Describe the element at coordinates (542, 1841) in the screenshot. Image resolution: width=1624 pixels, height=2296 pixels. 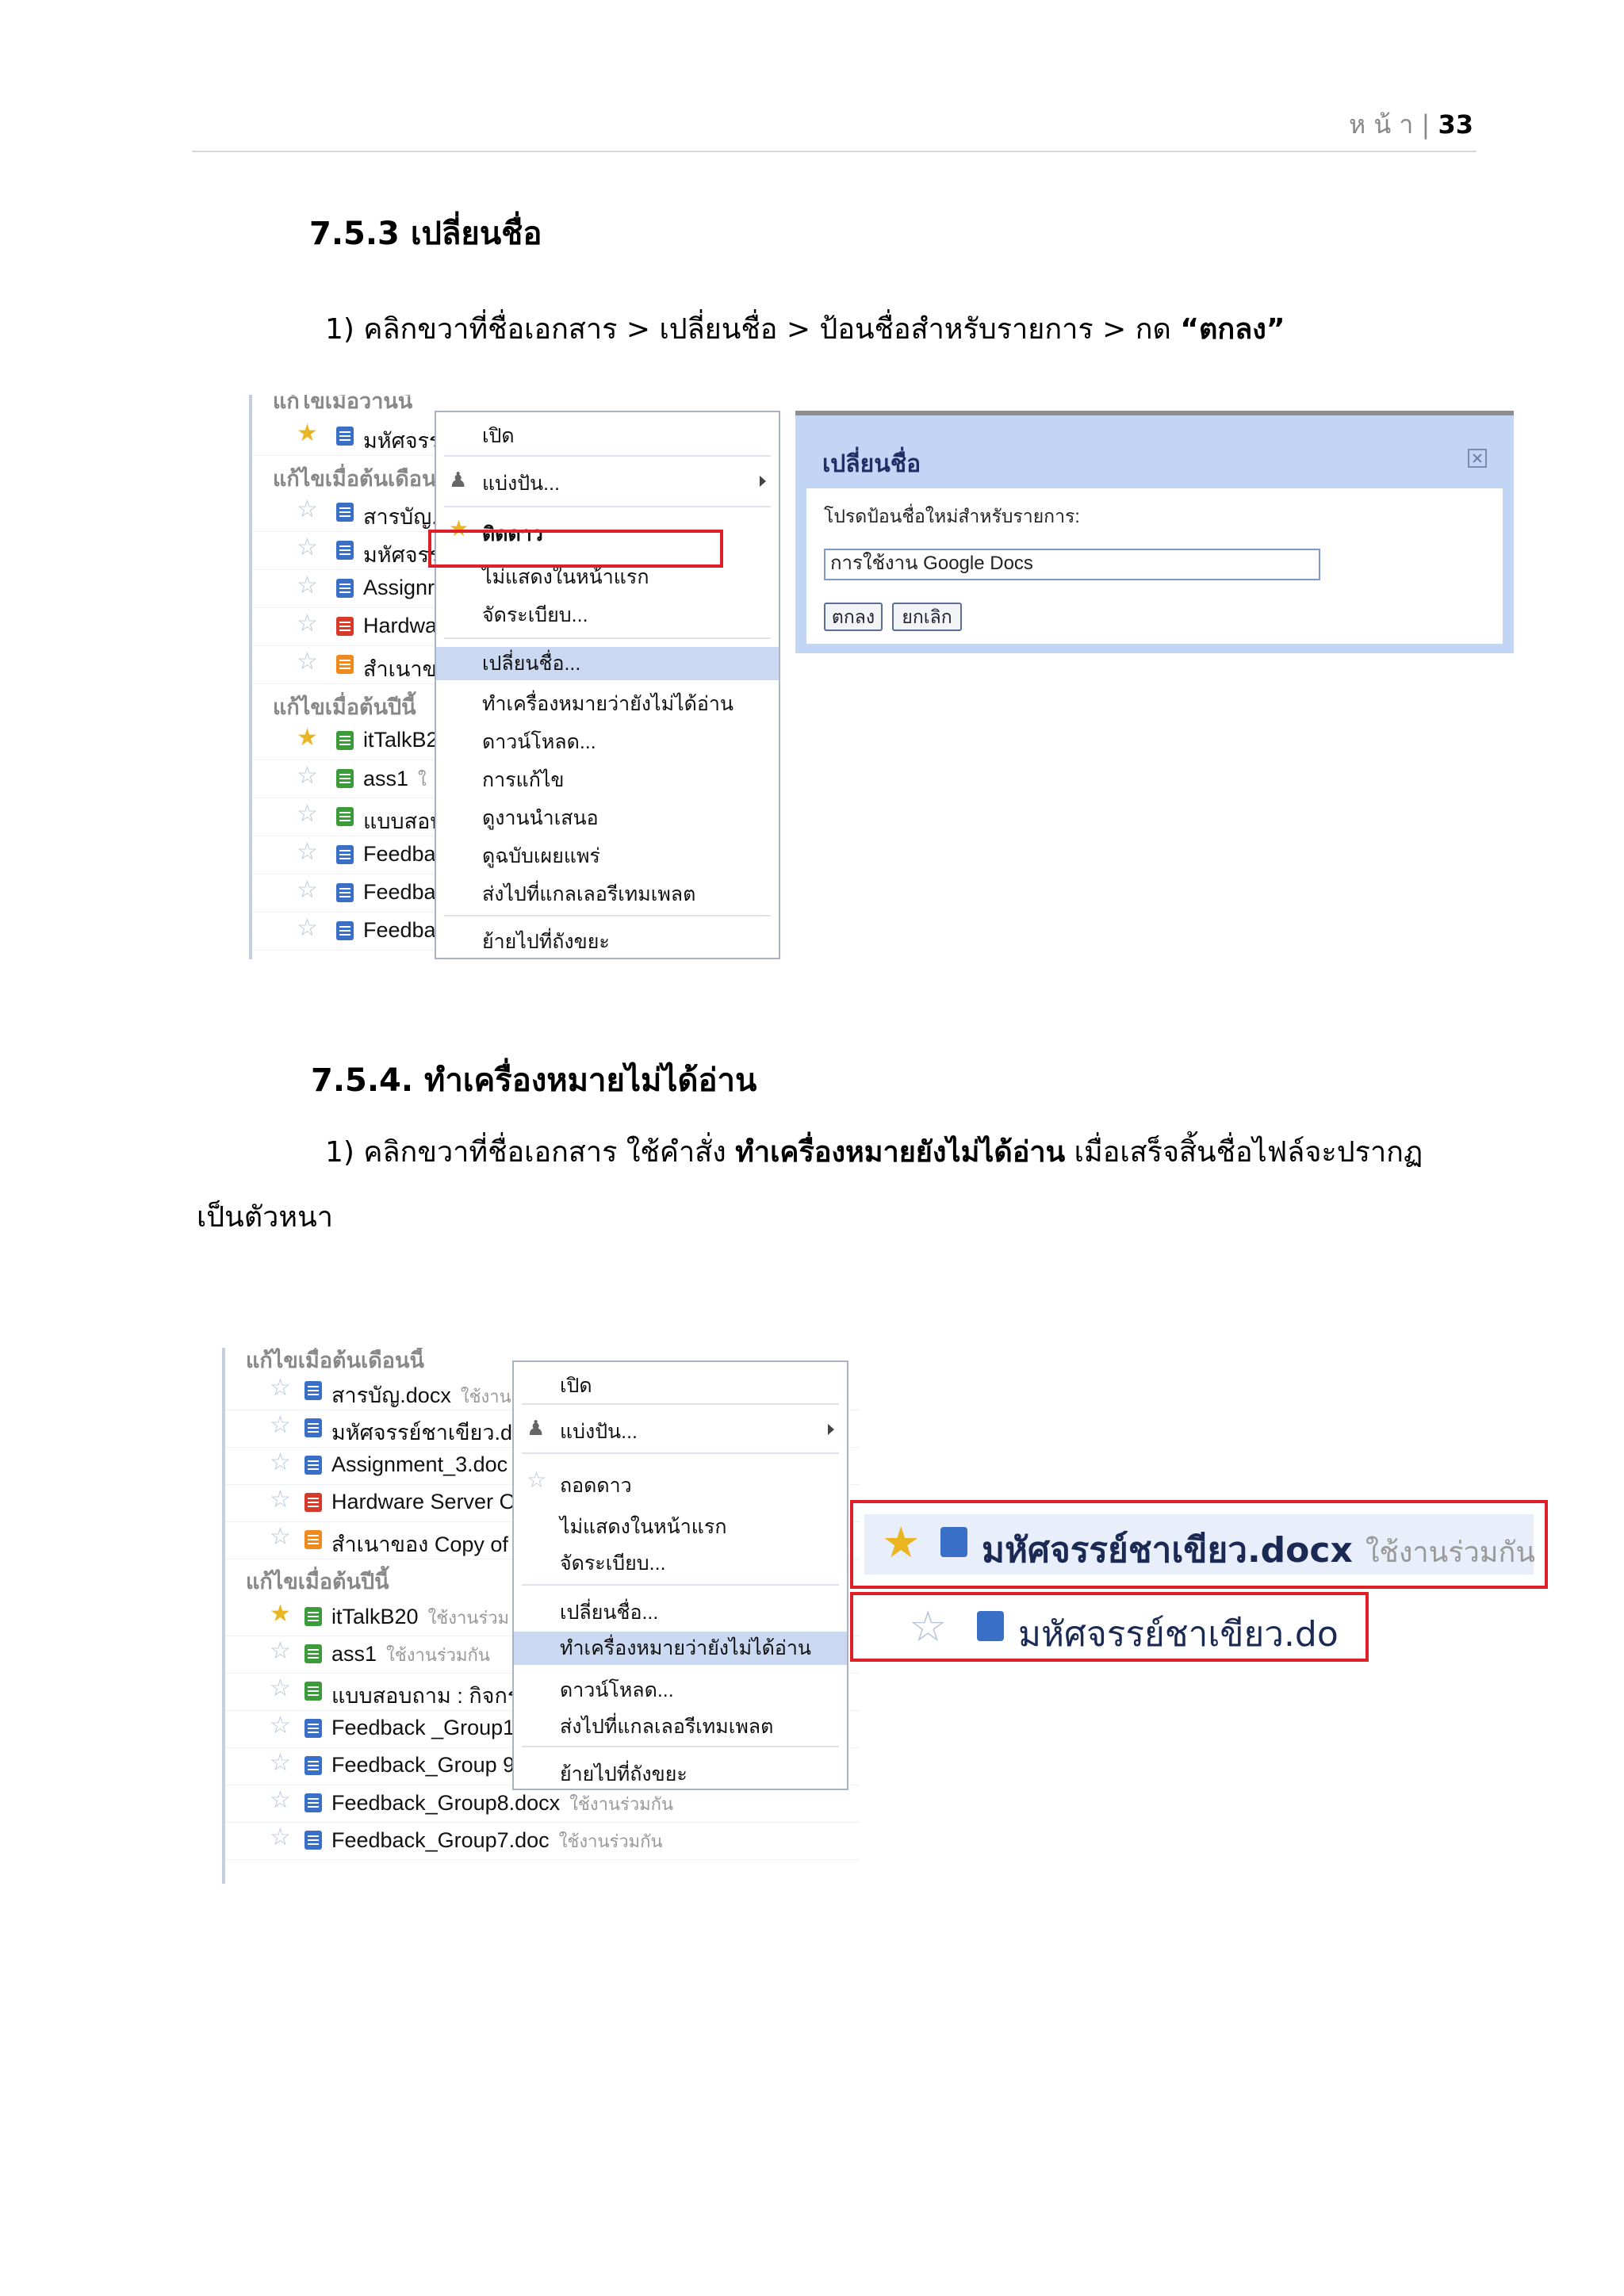
I see `list-item: ☆ Feedback_Group7.doc ใช้งานร่วมกัน` at that location.